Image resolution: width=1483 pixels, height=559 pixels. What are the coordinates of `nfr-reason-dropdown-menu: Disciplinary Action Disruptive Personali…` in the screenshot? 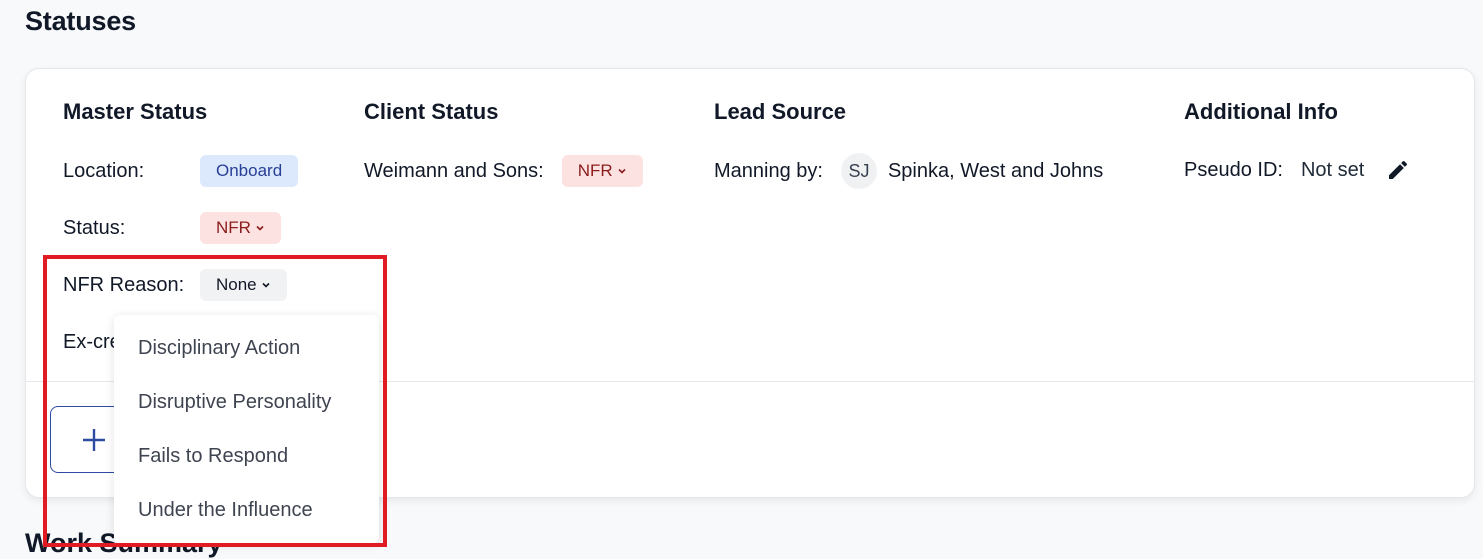 It's located at (246, 429).